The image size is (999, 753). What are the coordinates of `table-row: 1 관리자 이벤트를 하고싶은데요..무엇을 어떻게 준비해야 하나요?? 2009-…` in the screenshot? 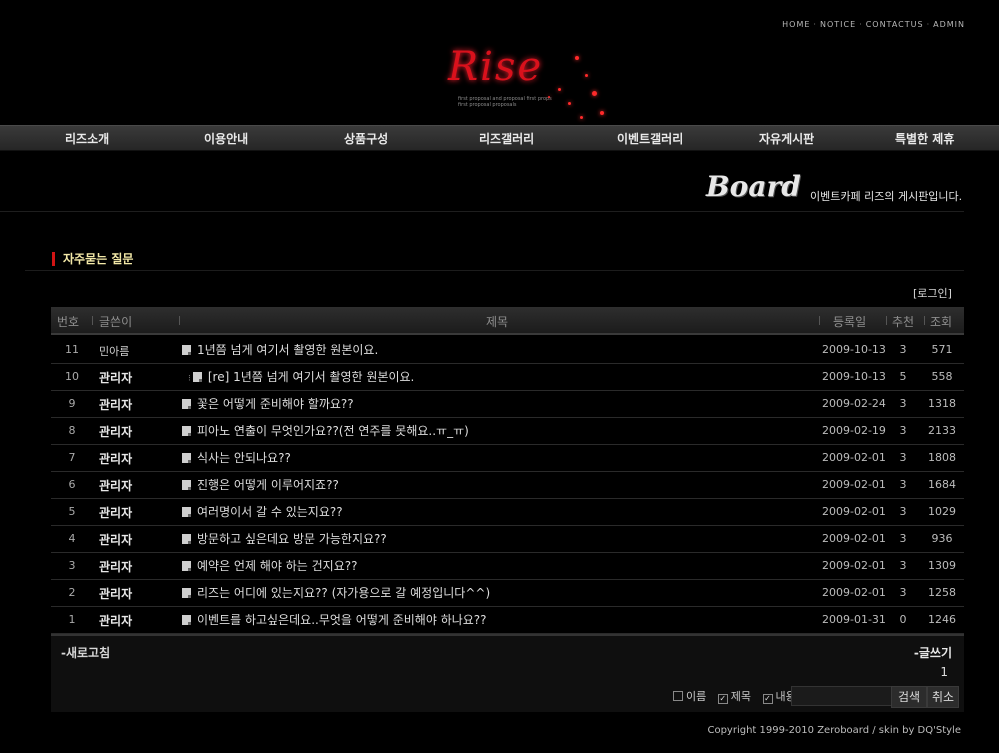 It's located at (507, 620).